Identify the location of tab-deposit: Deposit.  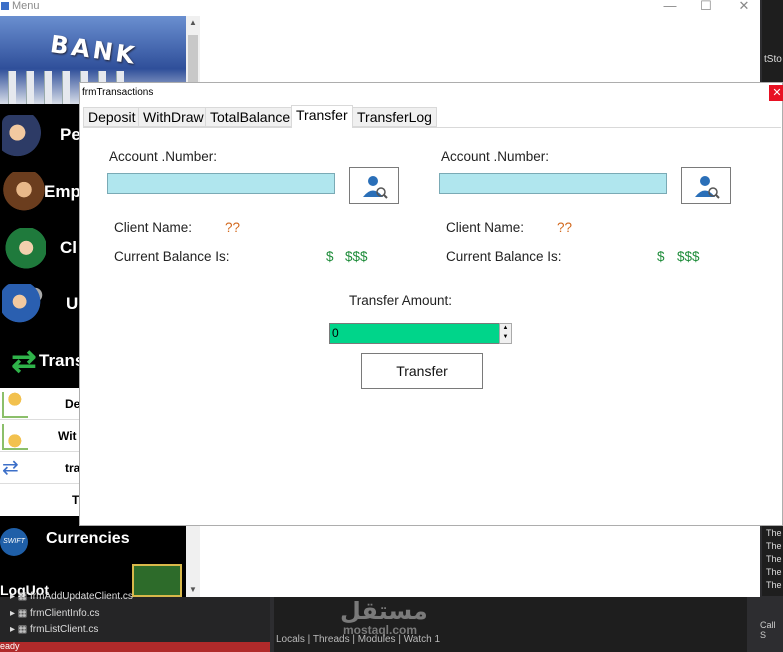
(112, 117).